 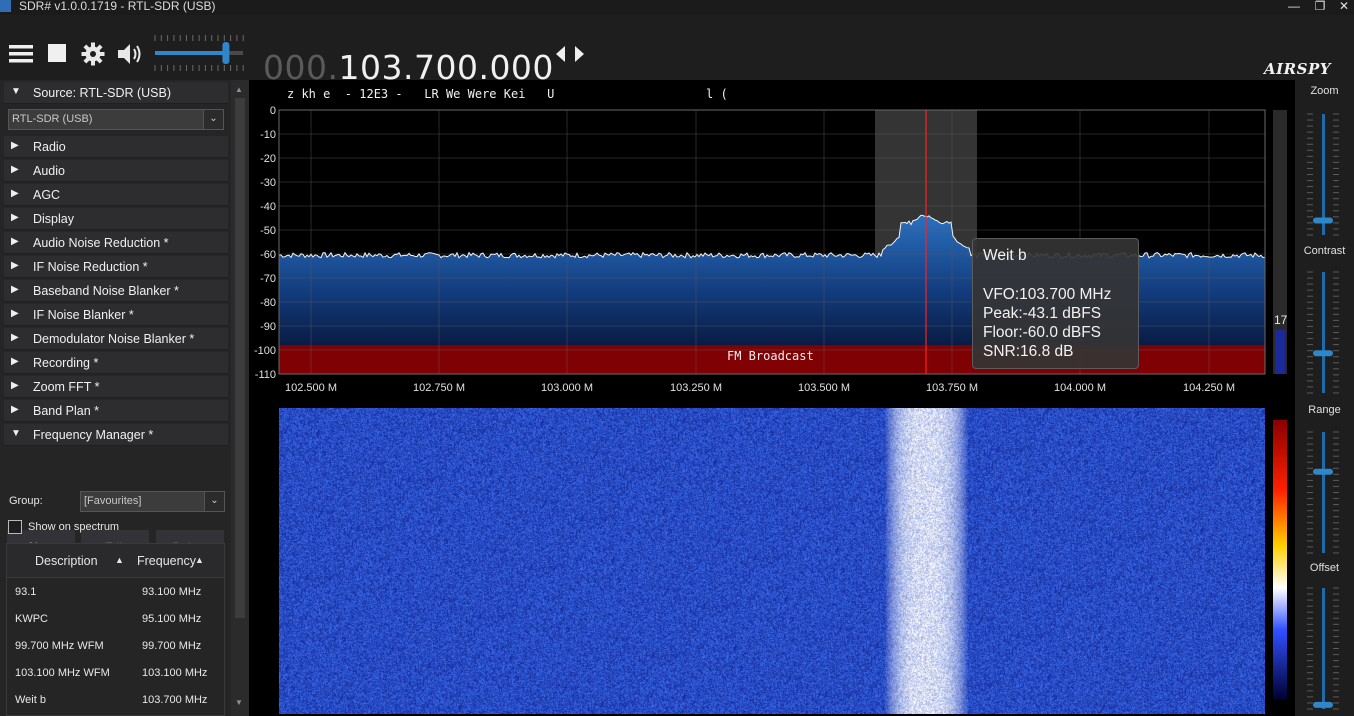 What do you see at coordinates (116, 387) in the screenshot?
I see `section-zoom-fft: ▶ Zoom FFT *` at bounding box center [116, 387].